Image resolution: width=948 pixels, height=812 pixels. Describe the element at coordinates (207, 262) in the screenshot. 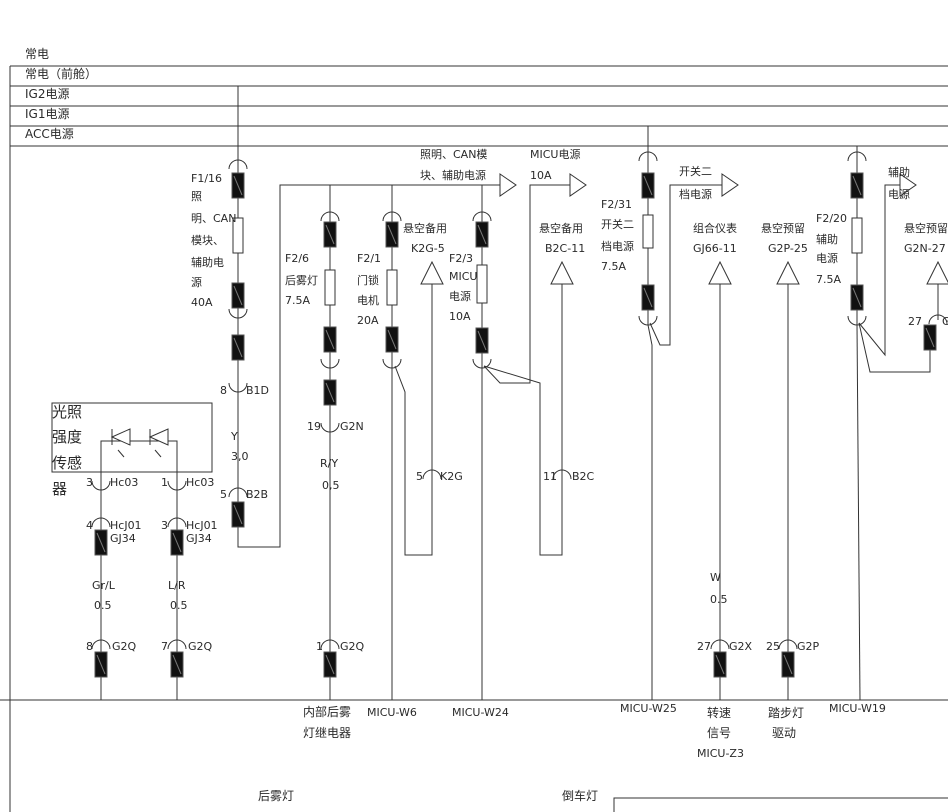

I see `svg-text: 辅助电` at that location.